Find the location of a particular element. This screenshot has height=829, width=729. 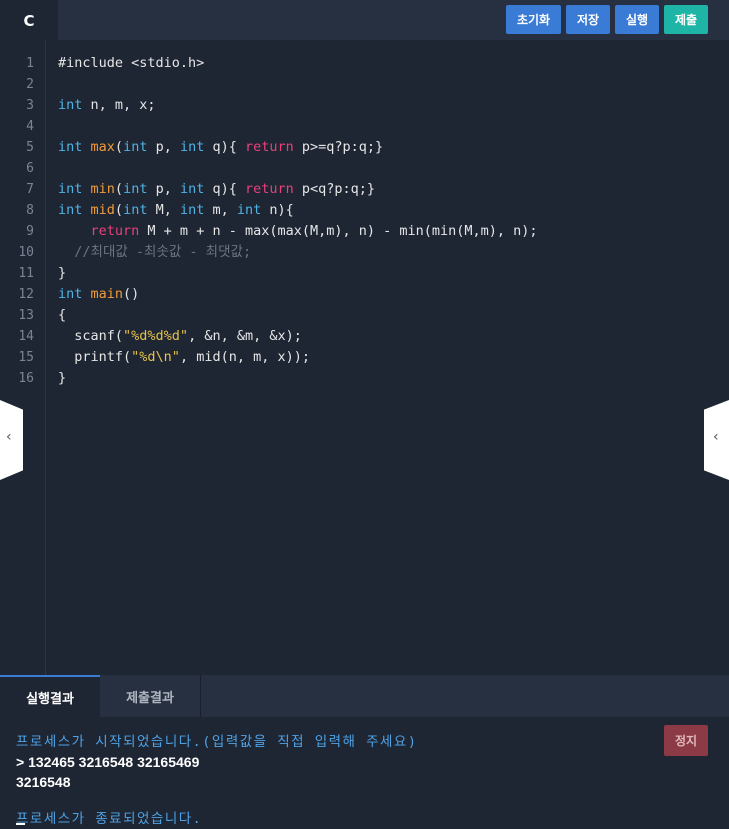

text-cursor is located at coordinates (20, 824).